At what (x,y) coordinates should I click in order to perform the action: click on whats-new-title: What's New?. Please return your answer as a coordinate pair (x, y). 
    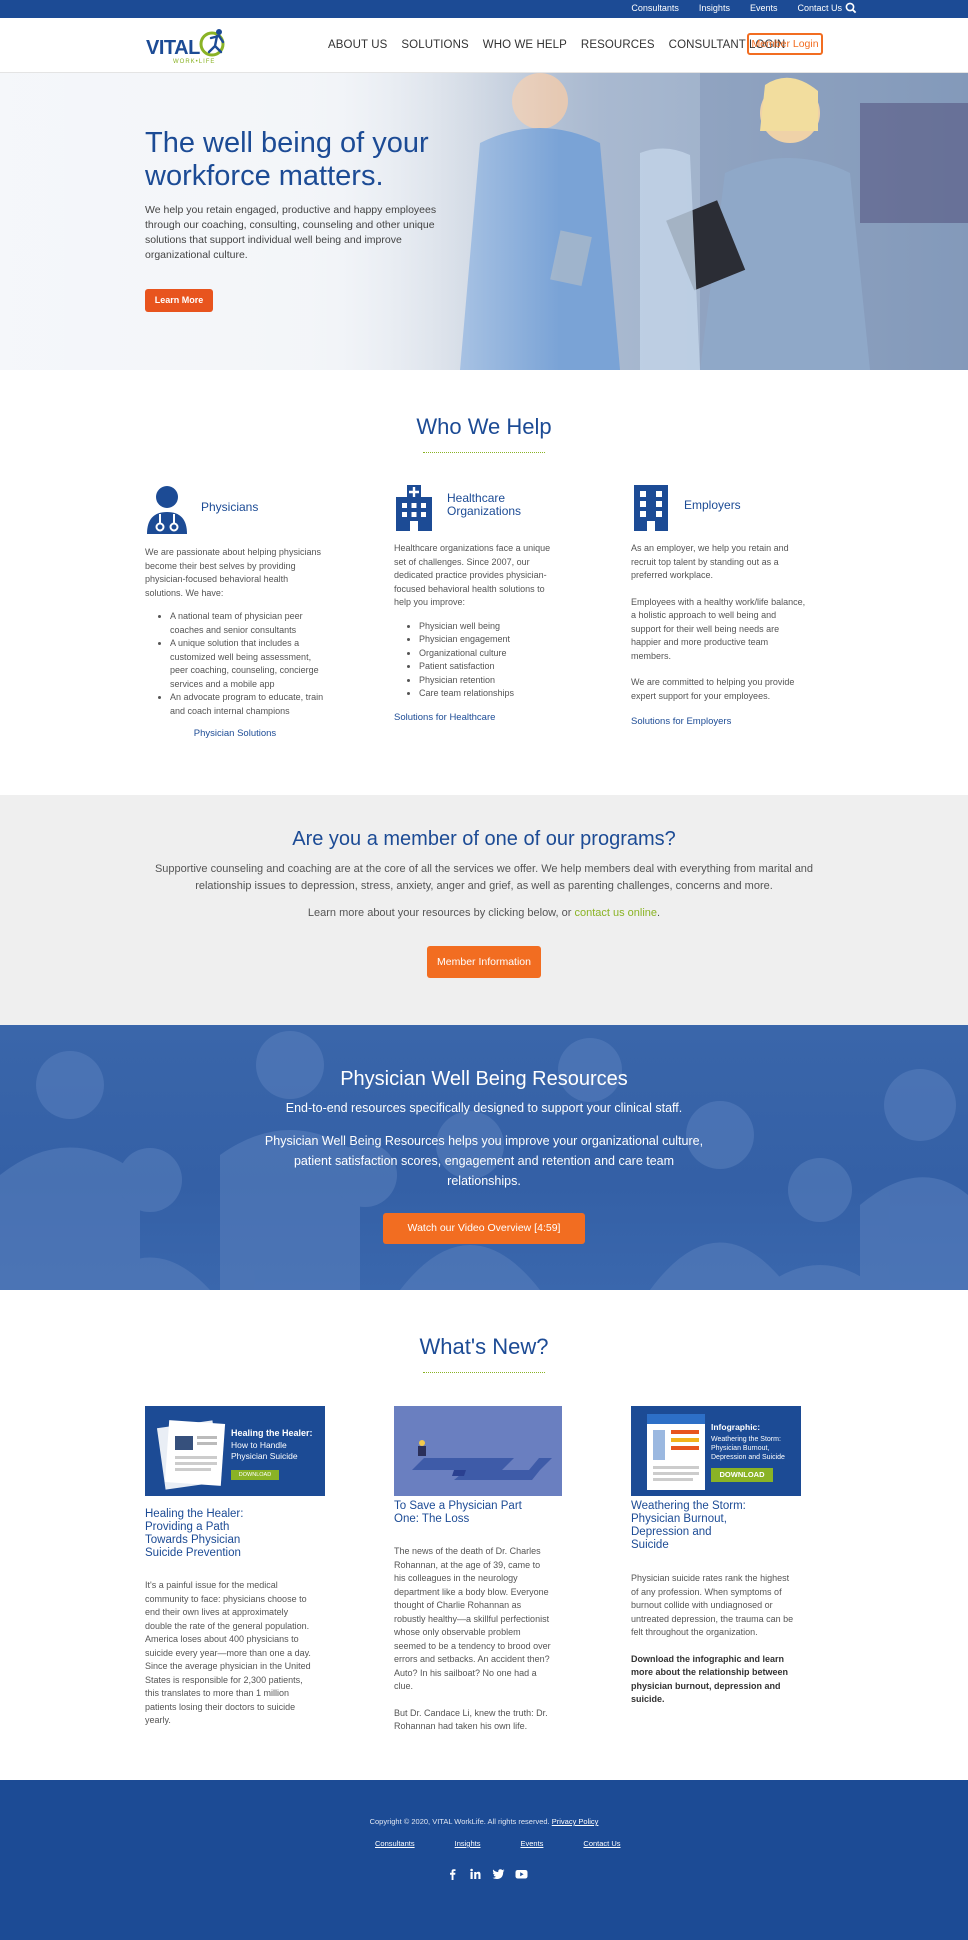
    Looking at the image, I should click on (484, 1346).